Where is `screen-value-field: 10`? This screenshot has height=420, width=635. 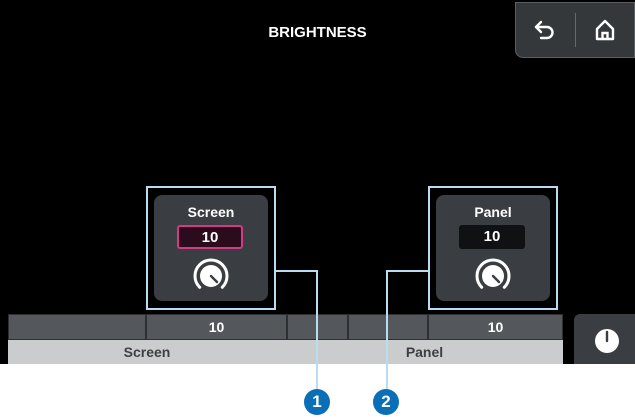 screen-value-field: 10 is located at coordinates (210, 237).